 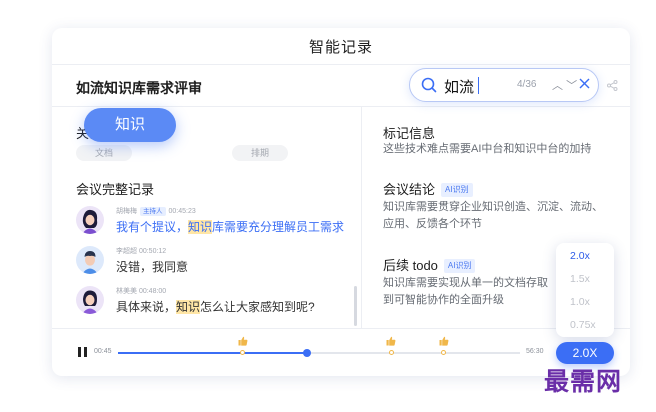 I want to click on todo-line: 知识库需要实现从单一的文档存取, so click(x=465, y=283).